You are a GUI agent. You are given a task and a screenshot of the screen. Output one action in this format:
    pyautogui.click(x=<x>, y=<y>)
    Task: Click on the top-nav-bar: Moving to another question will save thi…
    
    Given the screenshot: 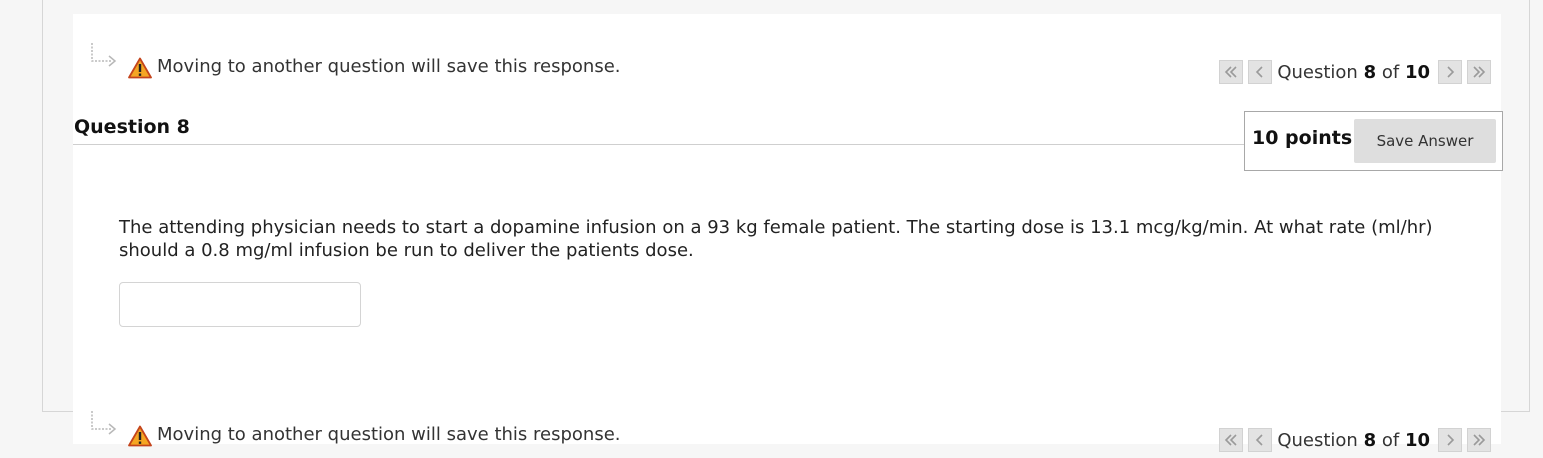 What is the action you would take?
    pyautogui.click(x=787, y=66)
    